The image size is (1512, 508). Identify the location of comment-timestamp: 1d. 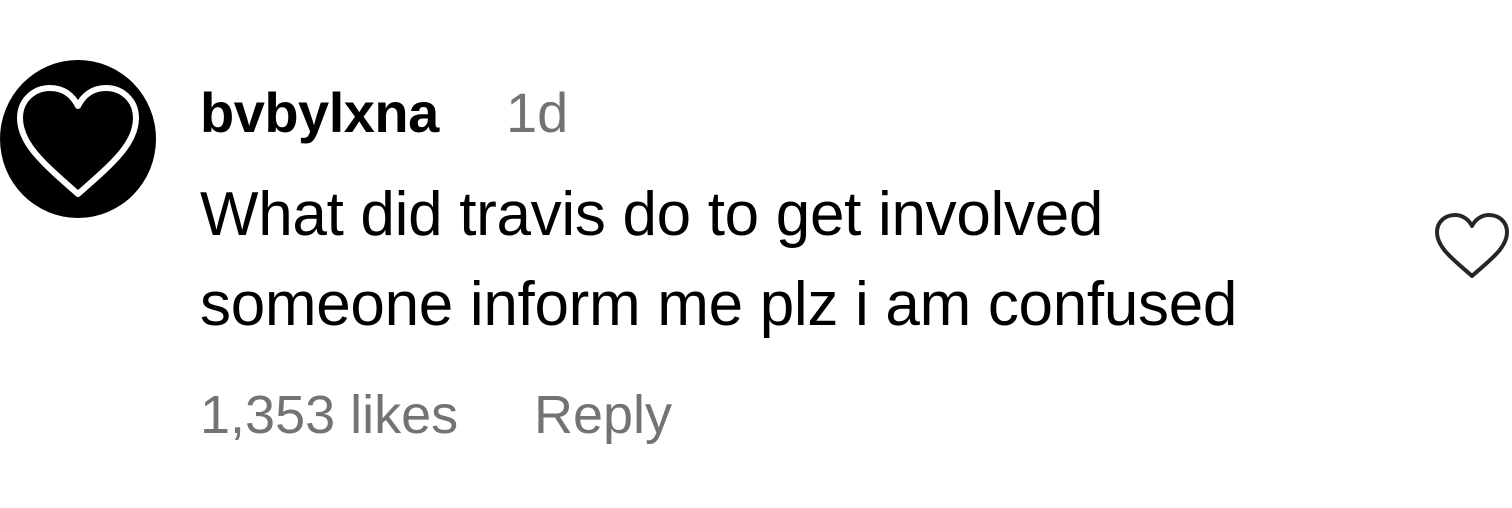
(537, 112).